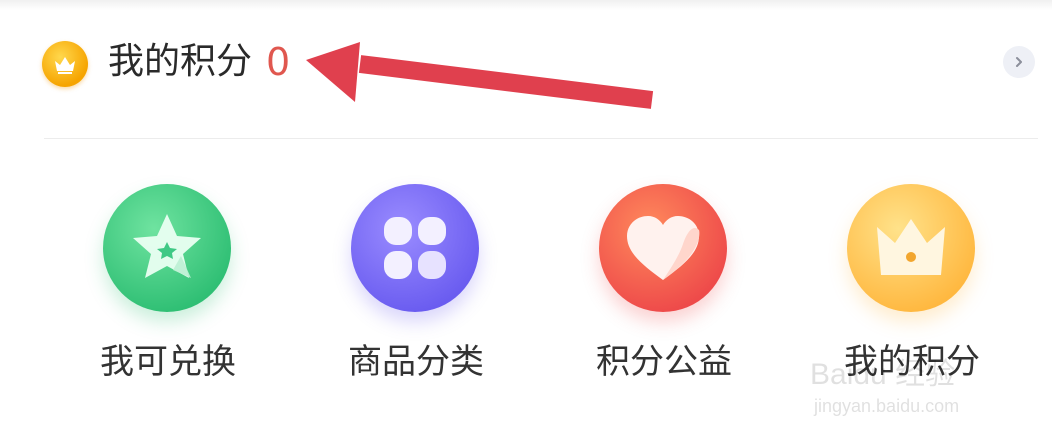  Describe the element at coordinates (886, 406) in the screenshot. I see `svg-text: jingyan.baidu.com` at that location.